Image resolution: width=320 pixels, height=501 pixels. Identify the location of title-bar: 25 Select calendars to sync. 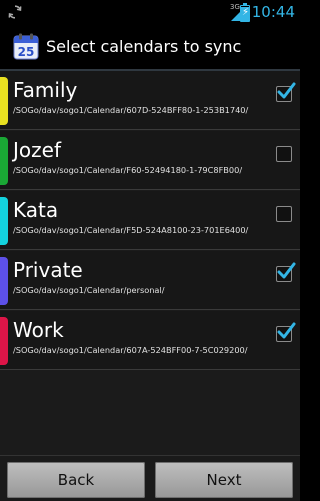
(150, 48).